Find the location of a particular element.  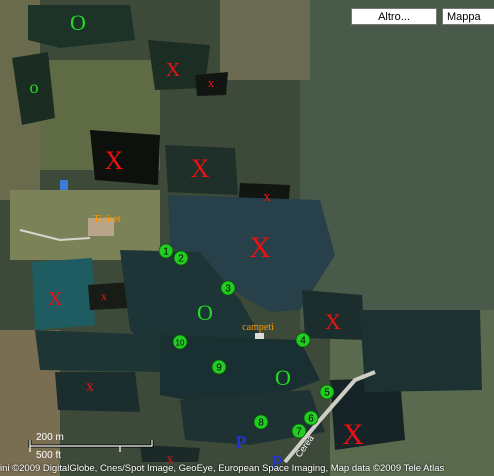

number-marker-label: 2 is located at coordinates (181, 259).